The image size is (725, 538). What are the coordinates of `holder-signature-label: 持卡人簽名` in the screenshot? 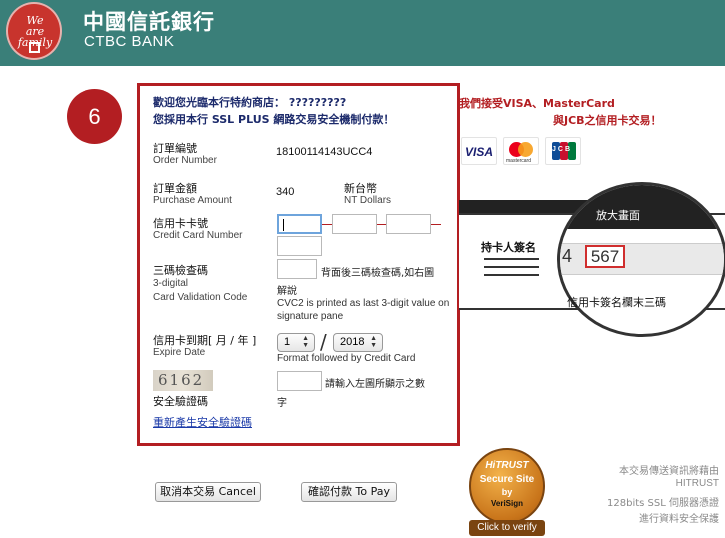 It's located at (508, 247).